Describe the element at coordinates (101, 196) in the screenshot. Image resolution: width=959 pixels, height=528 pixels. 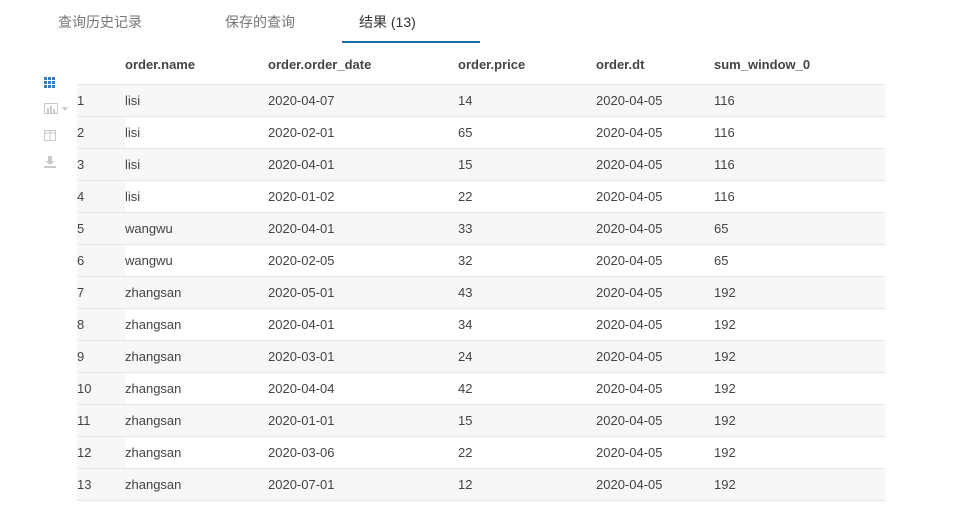
I see `row-number: 4` at that location.